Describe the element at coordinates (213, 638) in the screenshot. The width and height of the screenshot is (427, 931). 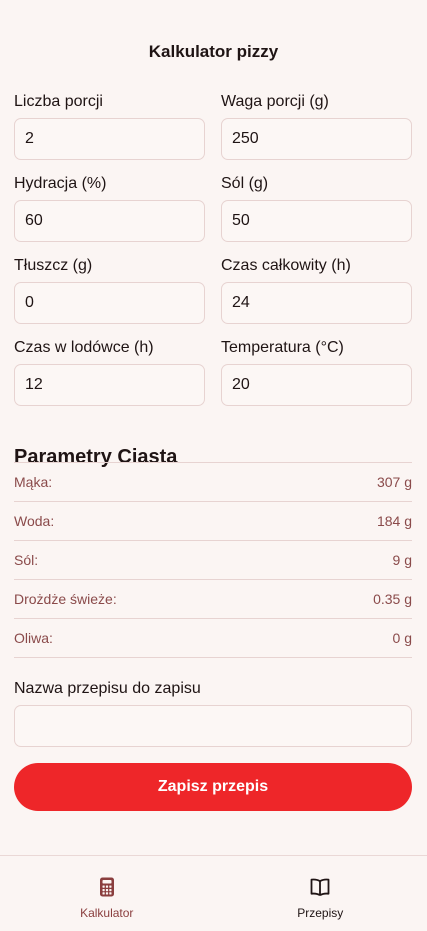
I see `oil-row: Oliwa: 0 g` at that location.